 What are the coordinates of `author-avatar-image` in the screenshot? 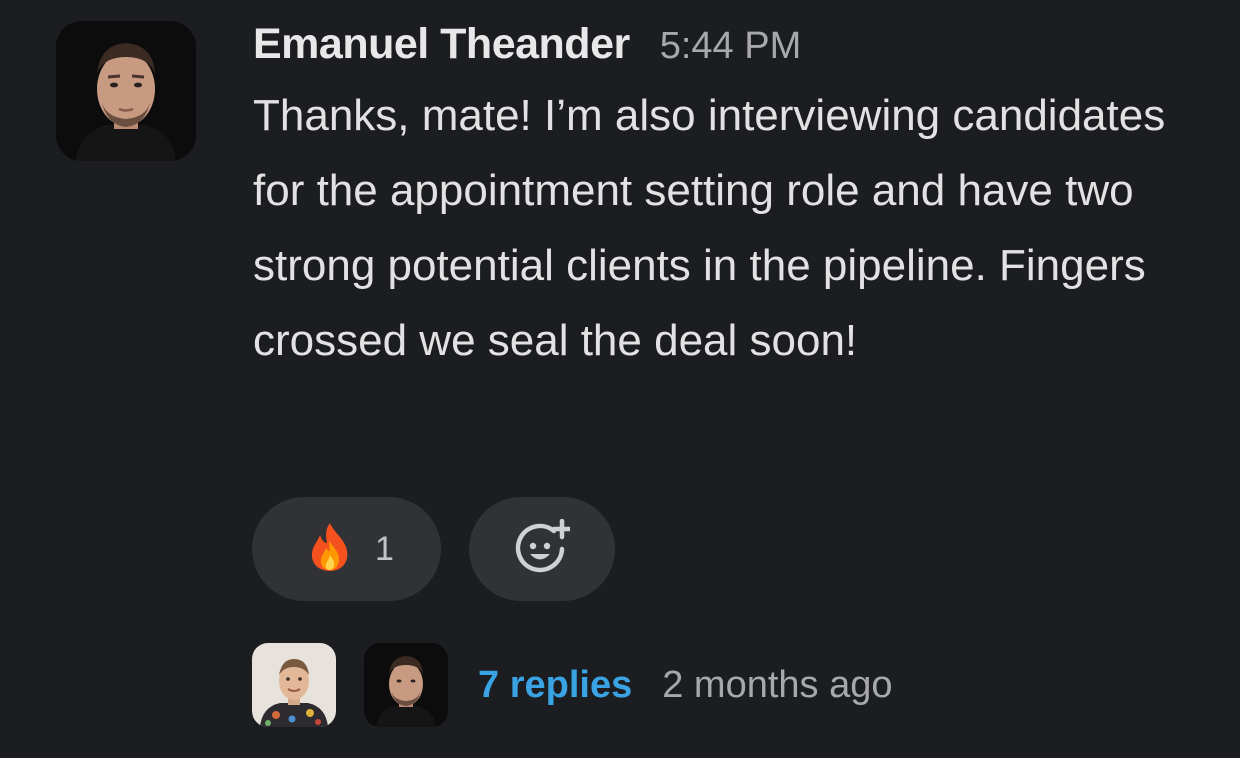 It's located at (126, 91).